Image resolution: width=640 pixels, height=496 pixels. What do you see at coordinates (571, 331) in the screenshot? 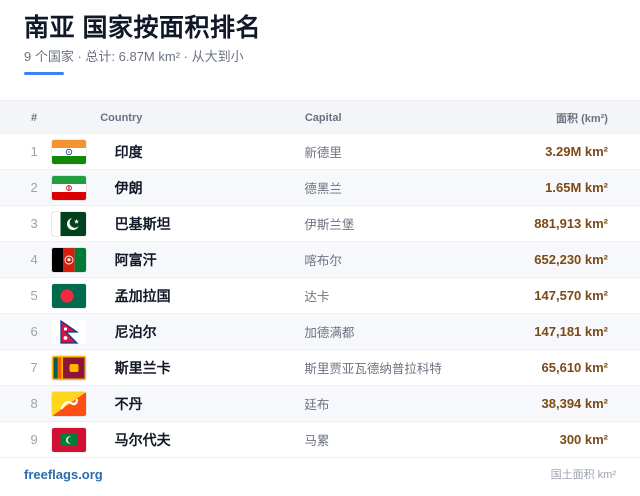
I see `row-area: 147,181 km²` at bounding box center [571, 331].